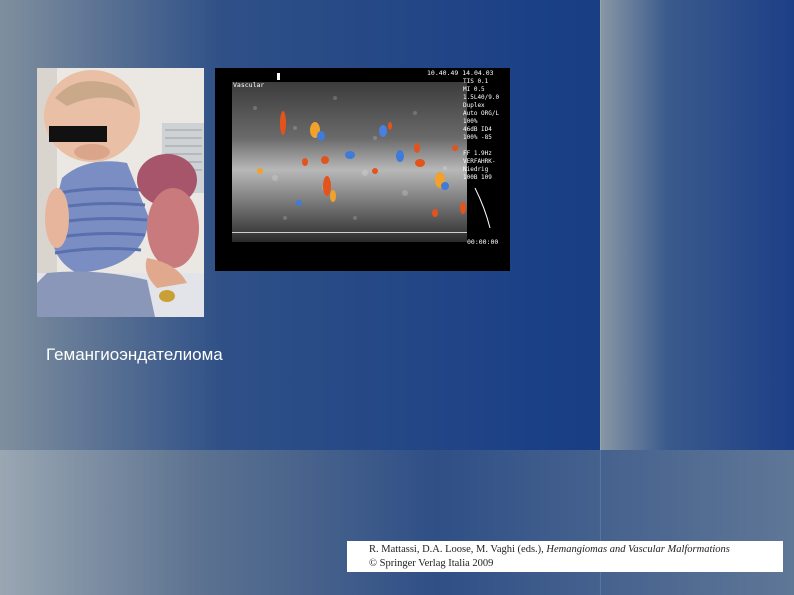  Describe the element at coordinates (476, 81) in the screenshot. I see `ultrasound-setting: TIS 0.1` at that location.